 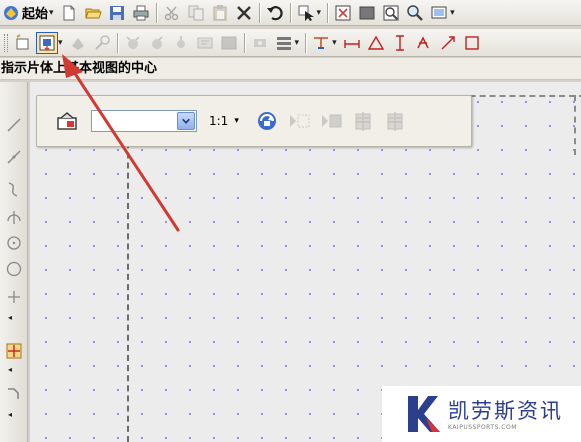 I want to click on projected-view-solid-button, so click(x=331, y=121).